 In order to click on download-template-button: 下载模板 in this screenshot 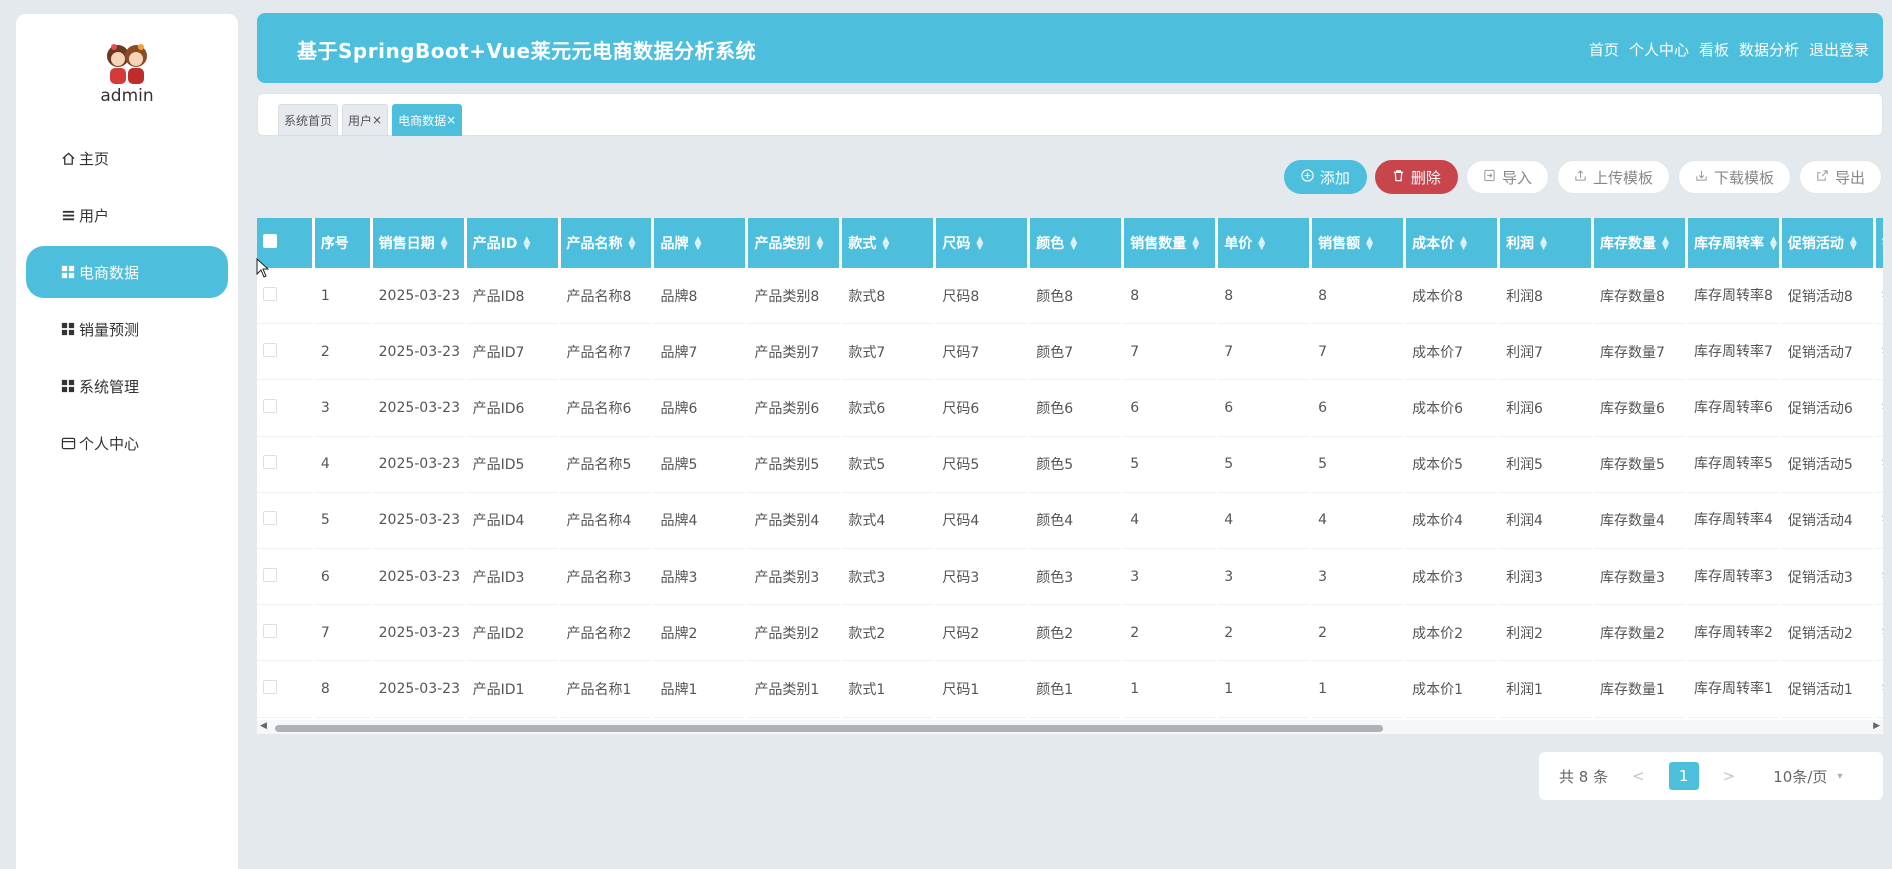, I will do `click(1734, 177)`.